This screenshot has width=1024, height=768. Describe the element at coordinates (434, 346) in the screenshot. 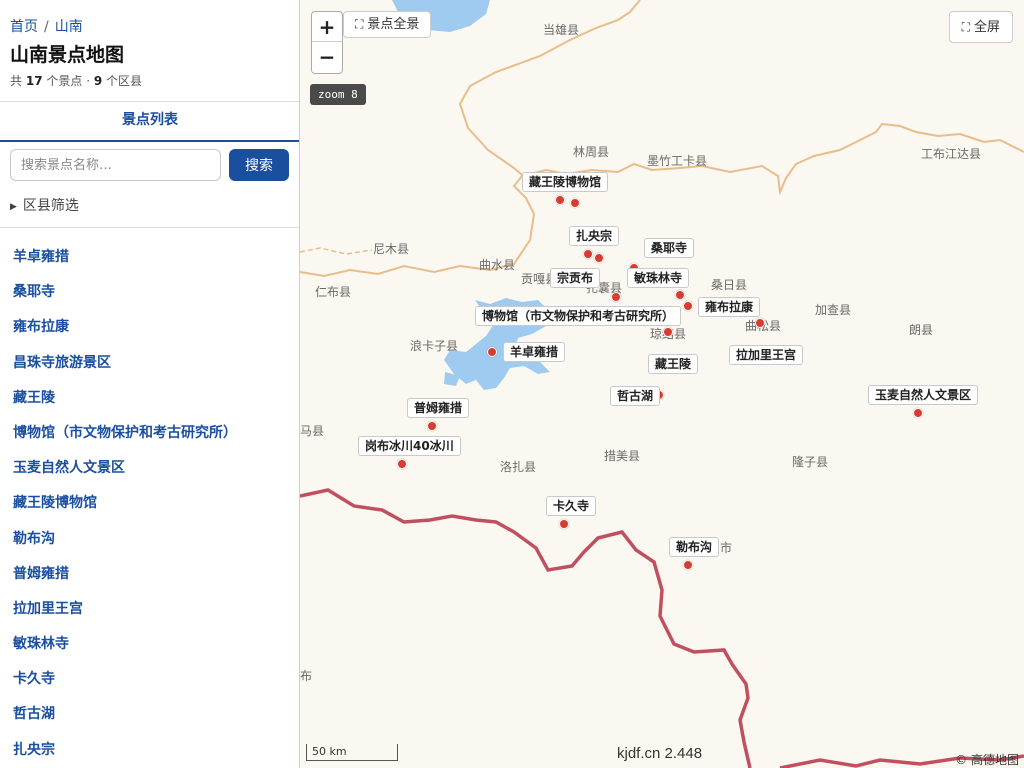

I see `place-name: 浪卡子县` at that location.